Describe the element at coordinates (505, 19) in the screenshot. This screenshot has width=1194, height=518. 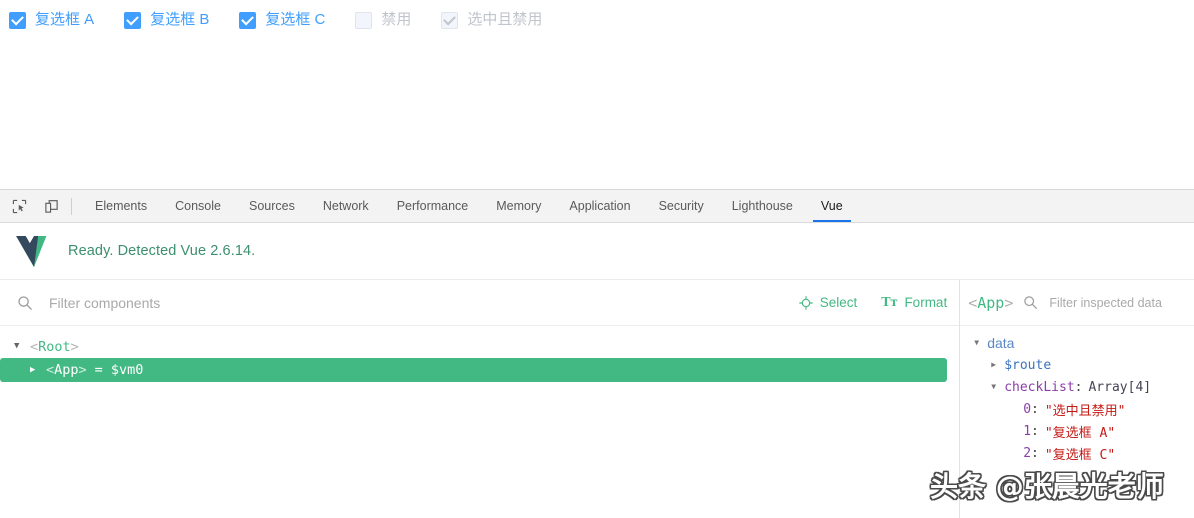
I see `checkbox-label: 选中且禁用` at that location.